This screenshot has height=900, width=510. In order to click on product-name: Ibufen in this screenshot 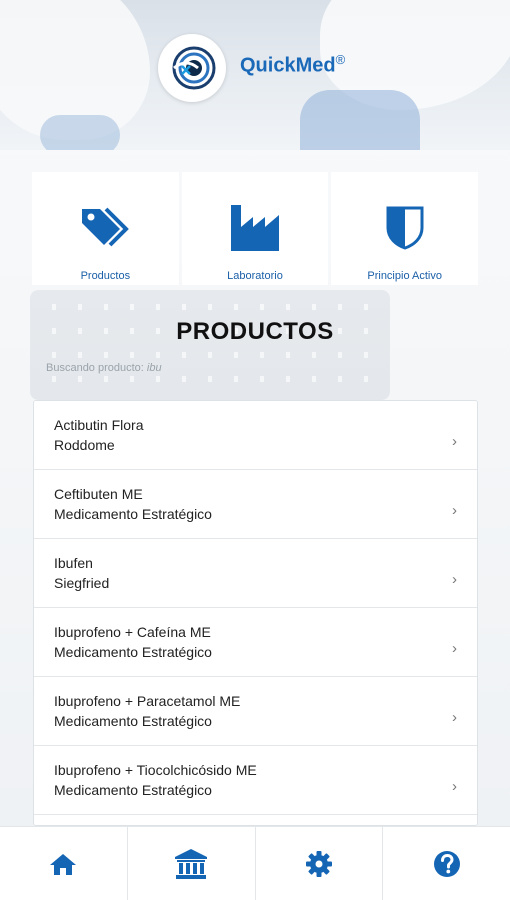, I will do `click(73, 563)`.